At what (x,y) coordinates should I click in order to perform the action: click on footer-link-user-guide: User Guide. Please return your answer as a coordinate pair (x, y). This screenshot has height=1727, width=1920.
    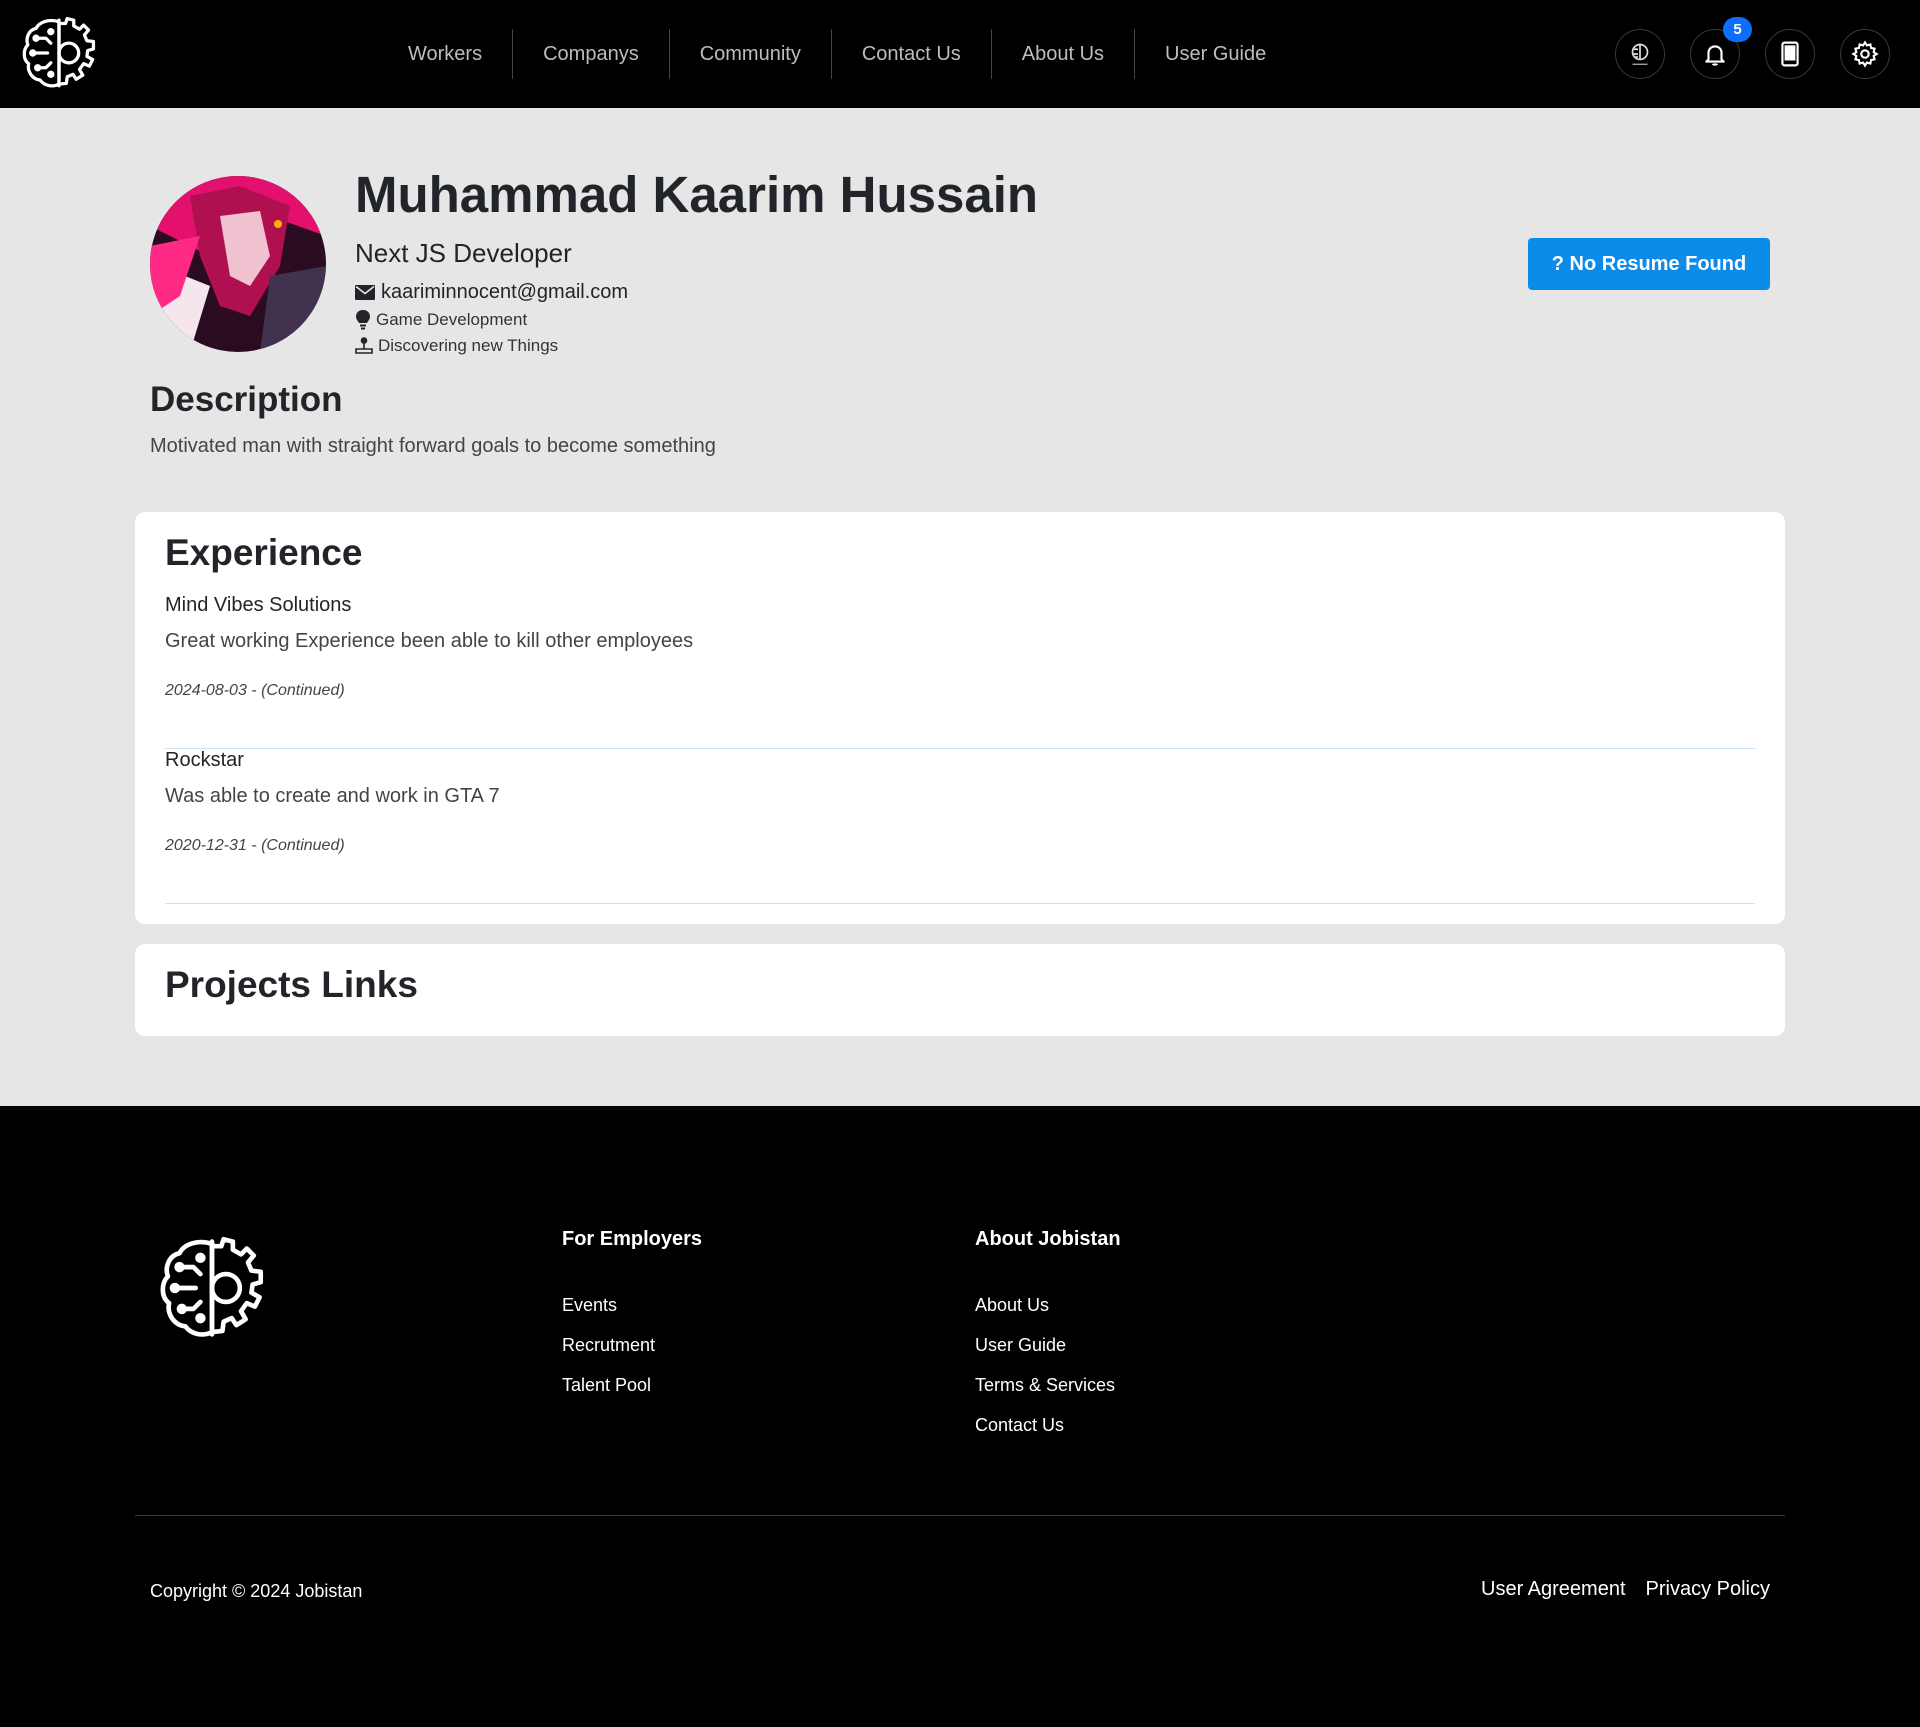
    Looking at the image, I should click on (1048, 1345).